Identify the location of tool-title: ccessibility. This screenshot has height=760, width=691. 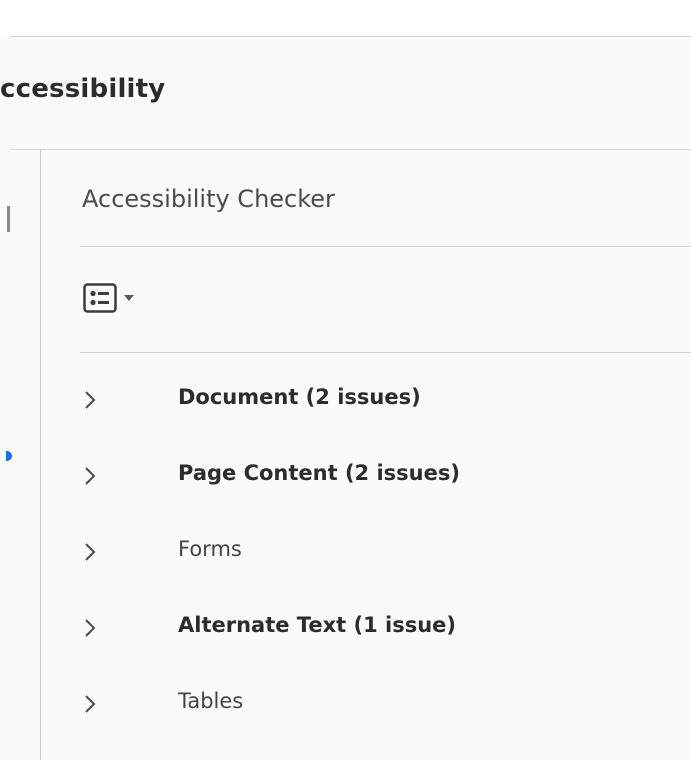
(83, 89).